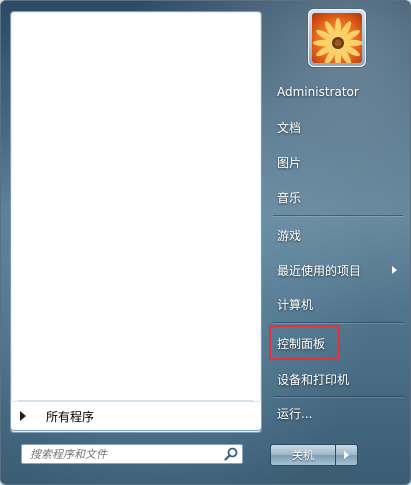 This screenshot has width=411, height=485. I want to click on menu-item-recent-items: 最近使用的项目, so click(337, 270).